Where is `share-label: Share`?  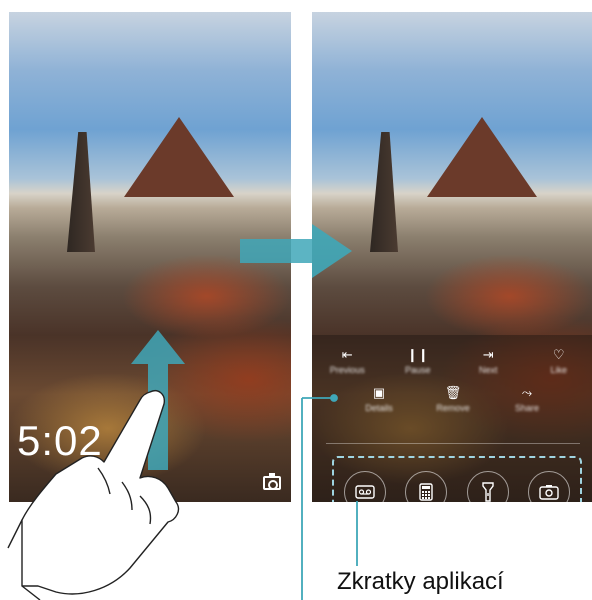 share-label: Share is located at coordinates (527, 408).